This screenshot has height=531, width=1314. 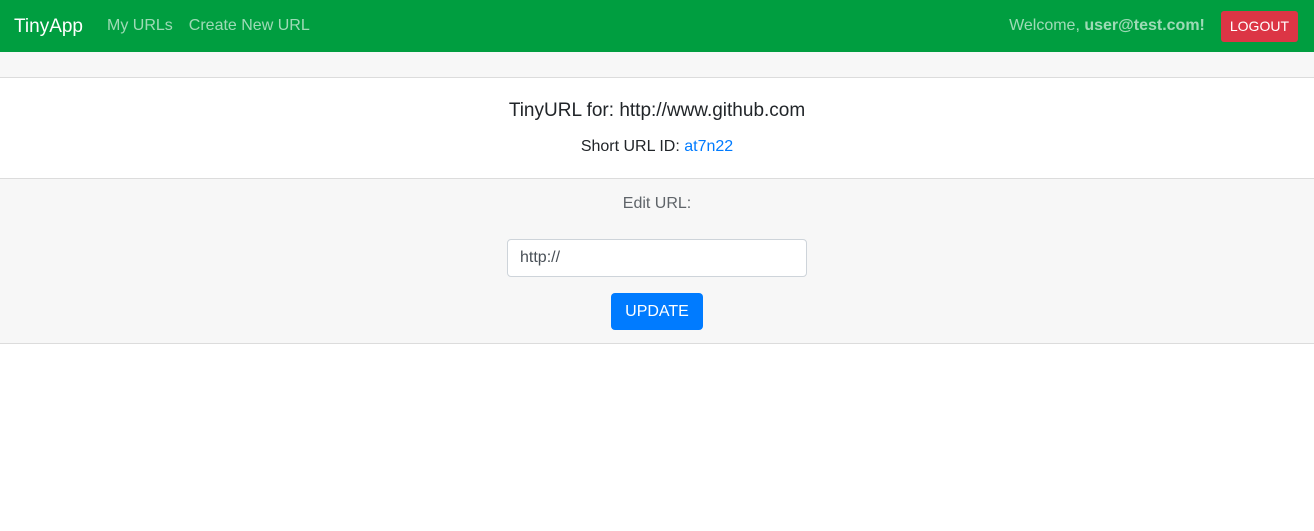 I want to click on welcome-prefix: Welcome,, so click(x=1047, y=25).